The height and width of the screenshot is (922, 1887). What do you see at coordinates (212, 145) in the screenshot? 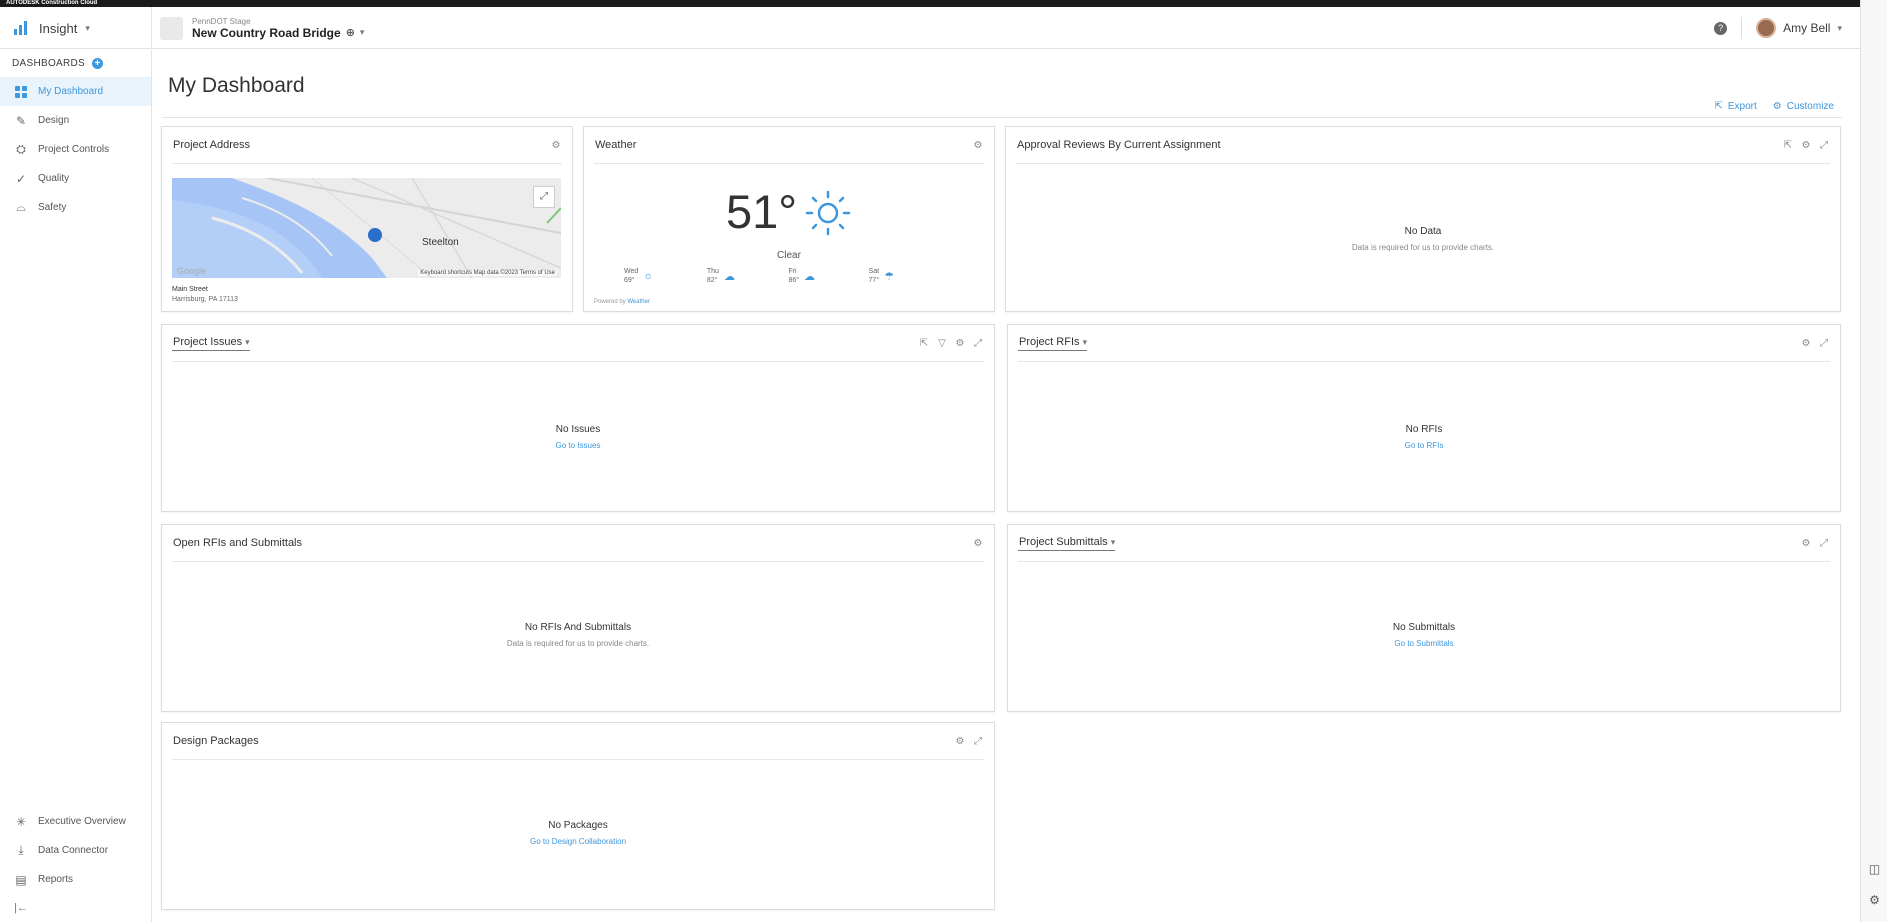
I see `card-title: Project Address` at bounding box center [212, 145].